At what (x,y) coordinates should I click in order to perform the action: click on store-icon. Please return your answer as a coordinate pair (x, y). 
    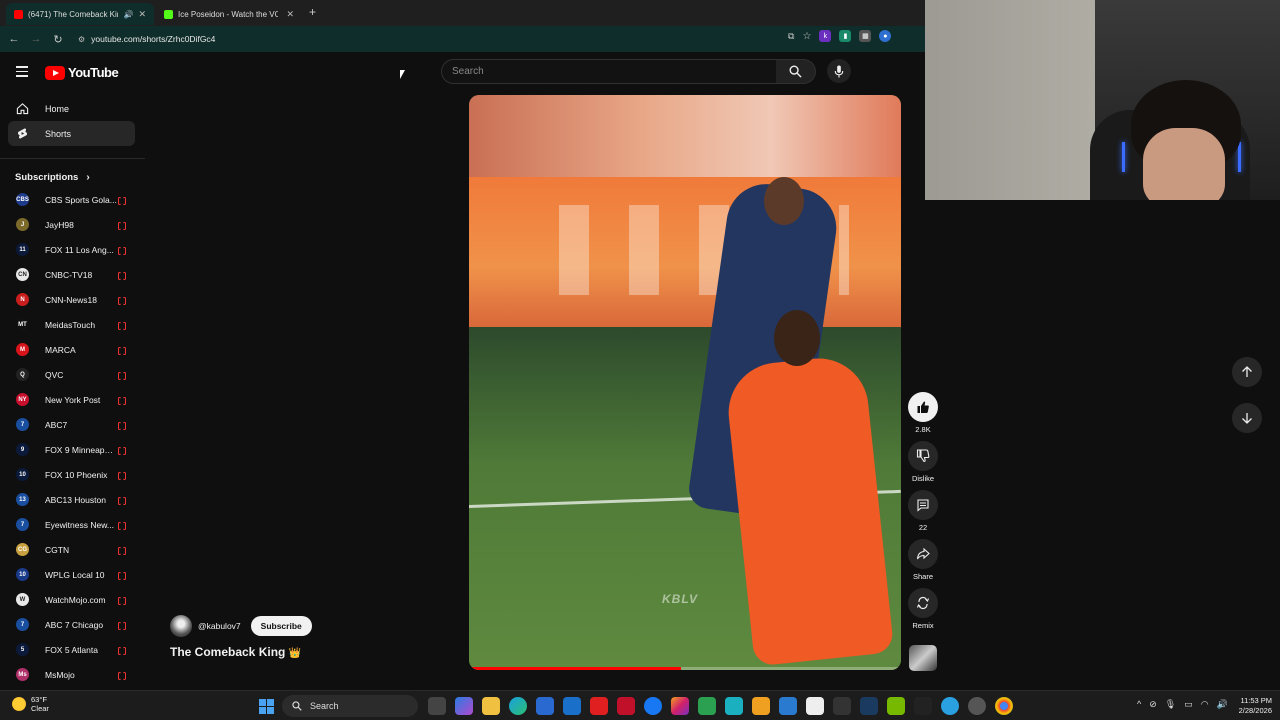
    Looking at the image, I should click on (545, 706).